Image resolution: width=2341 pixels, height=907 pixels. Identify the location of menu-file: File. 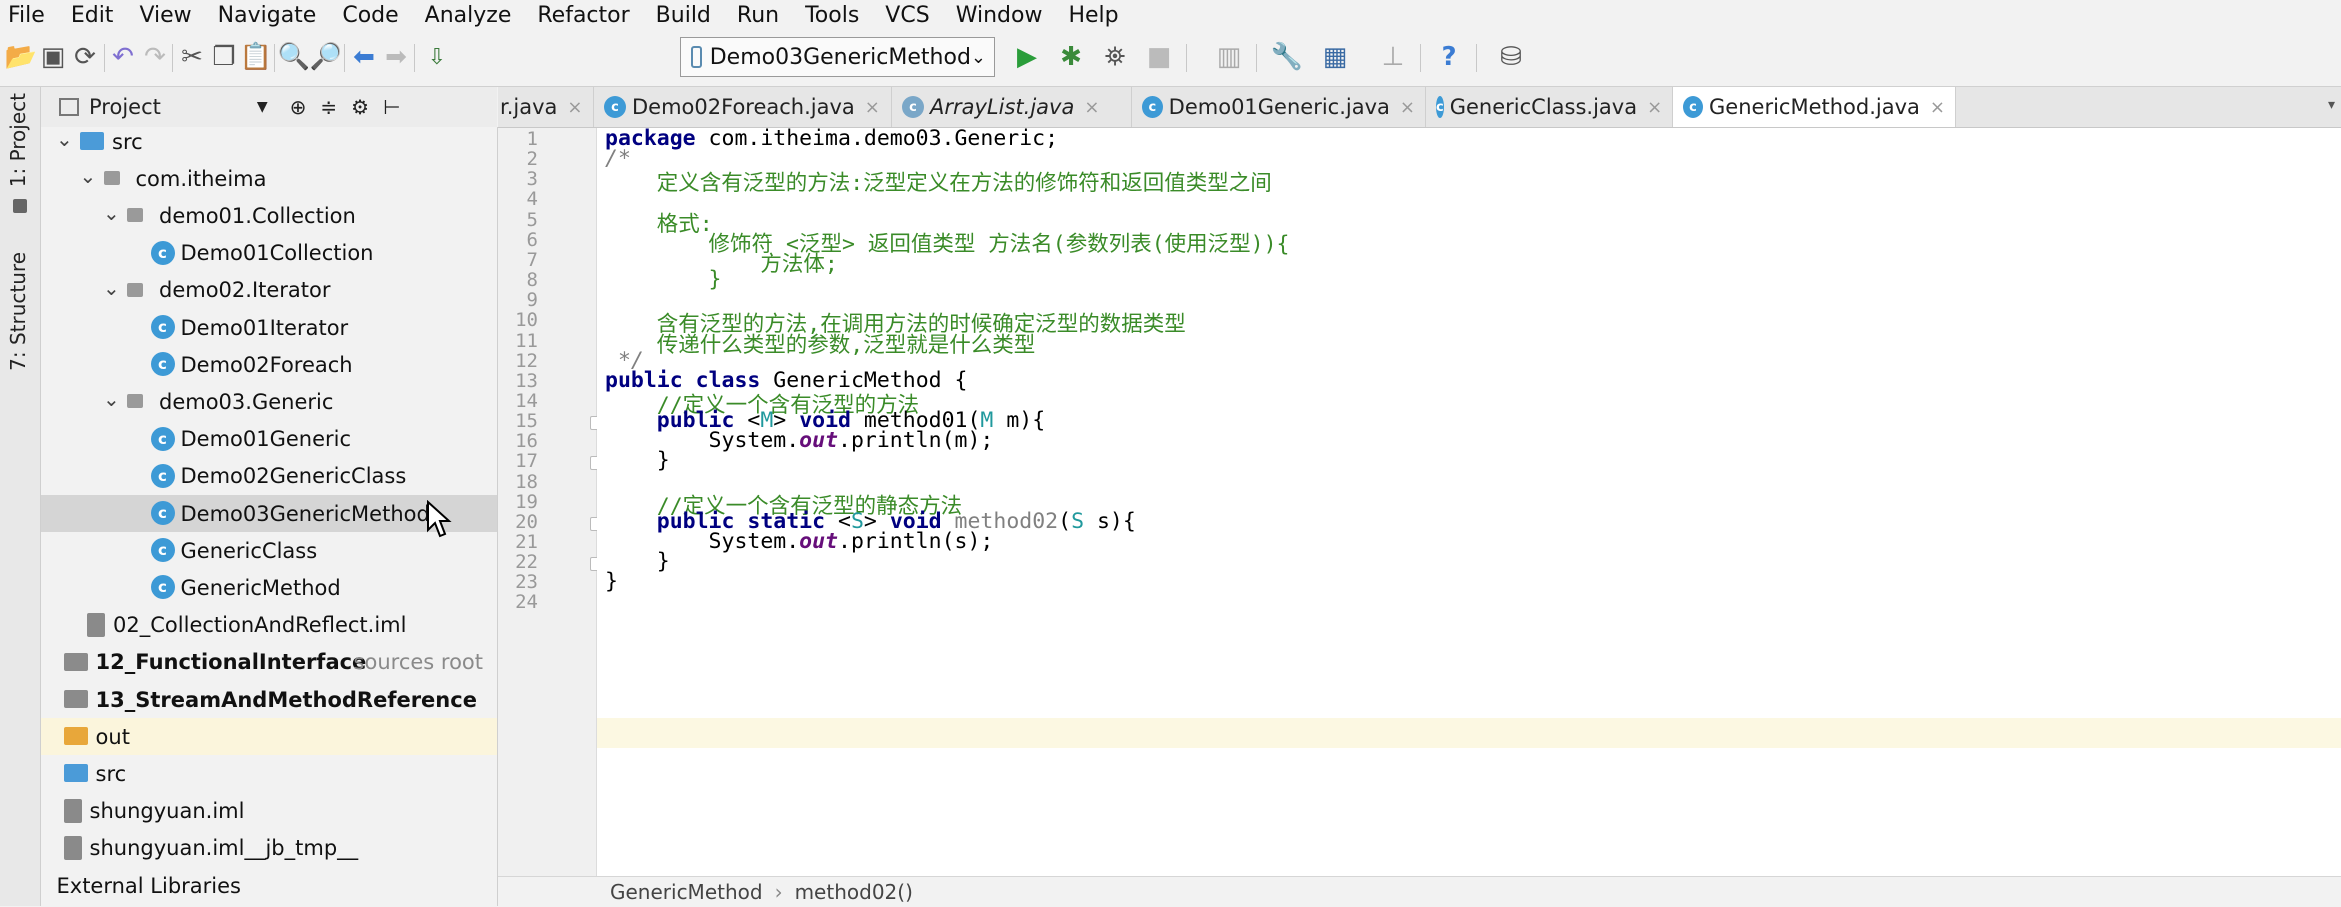
(29, 15).